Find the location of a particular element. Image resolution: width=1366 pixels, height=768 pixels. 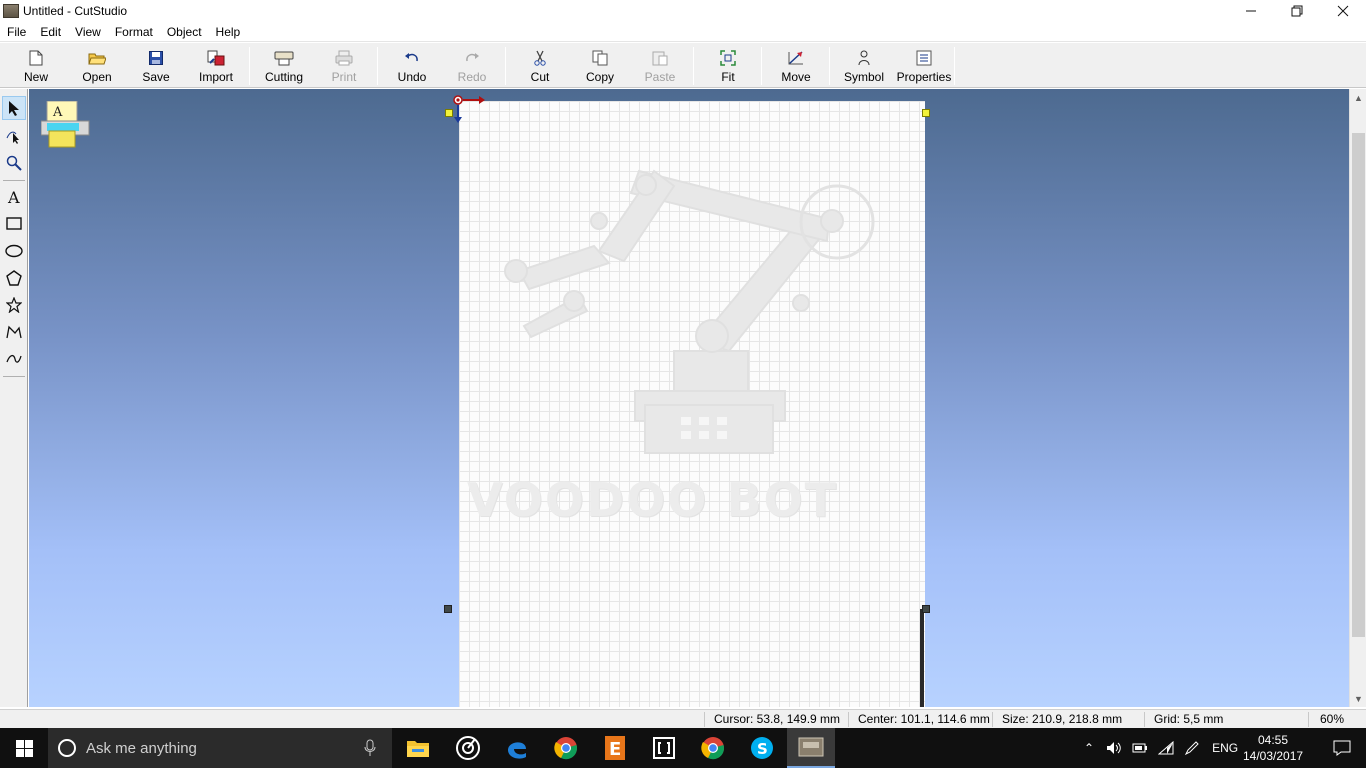

import-icon is located at coordinates (216, 58).